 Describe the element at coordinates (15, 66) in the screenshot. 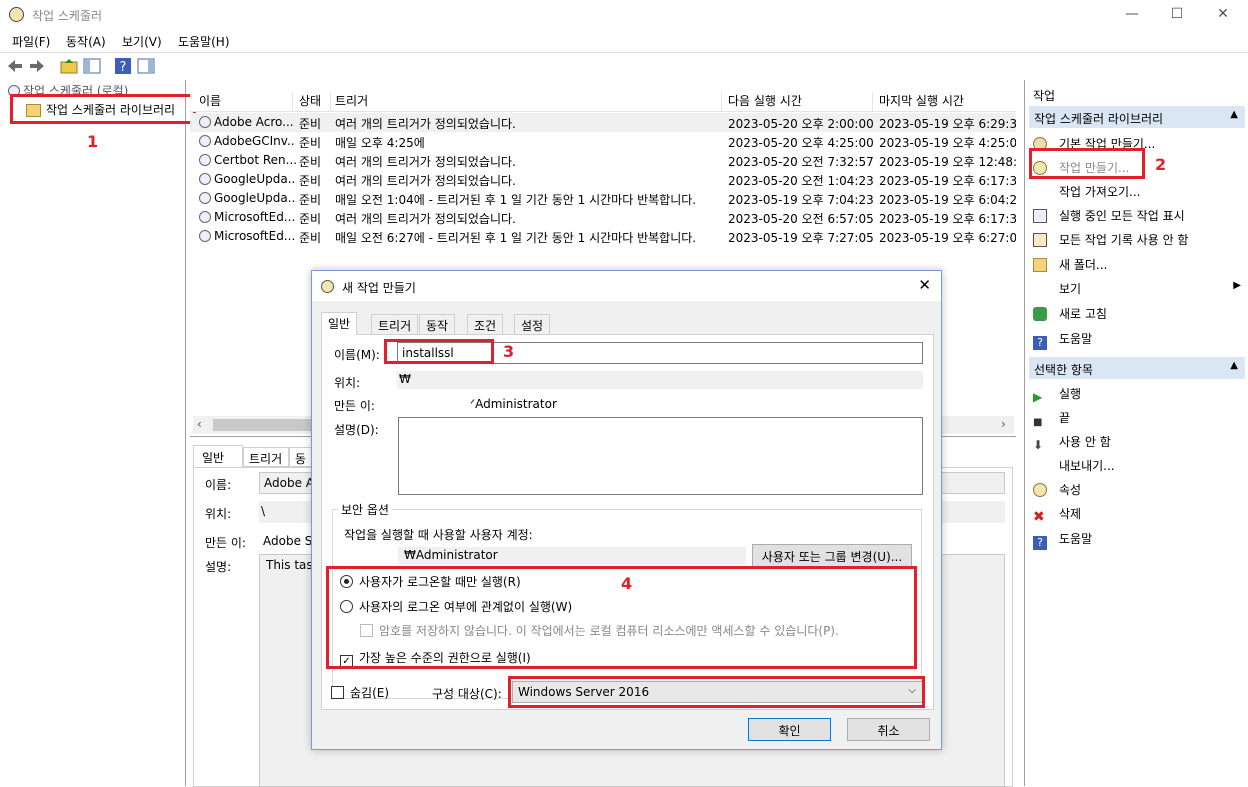

I see `back-arrow-icon` at that location.